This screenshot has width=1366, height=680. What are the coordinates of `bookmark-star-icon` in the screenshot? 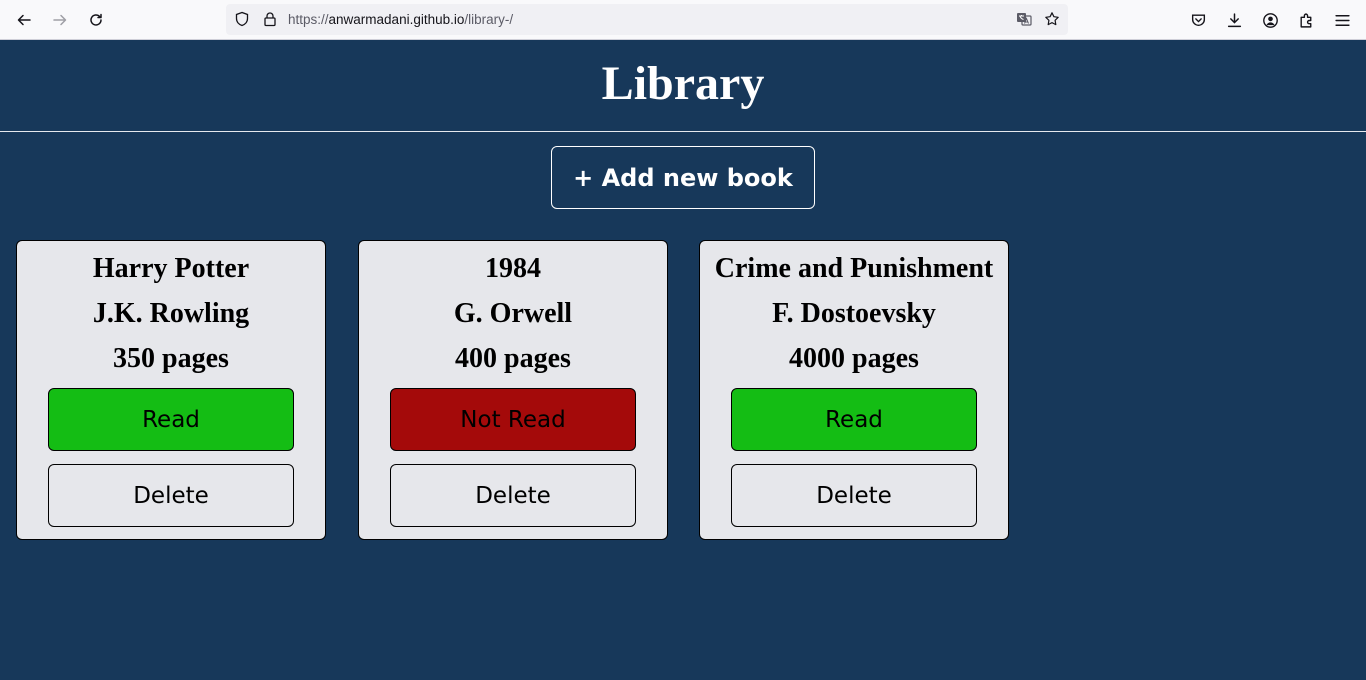 It's located at (1052, 19).